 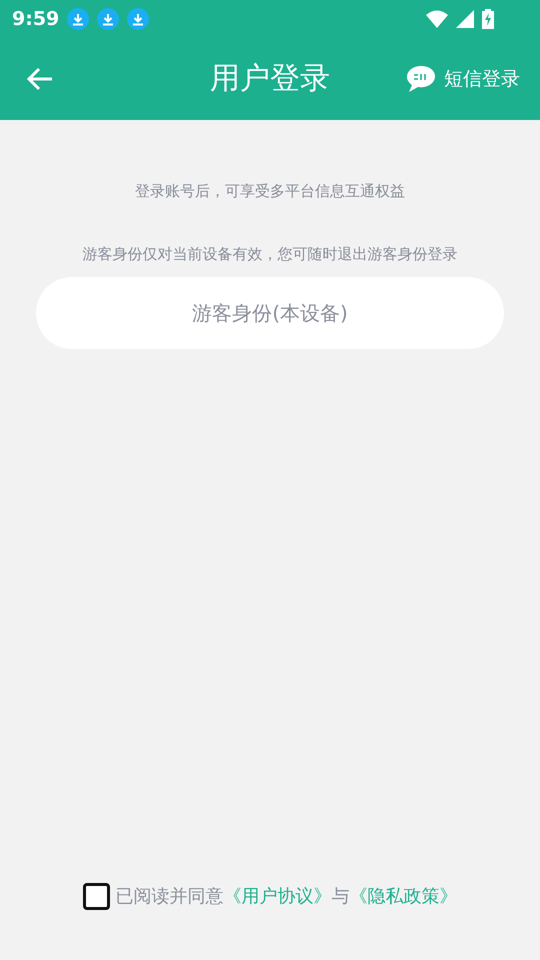 I want to click on agreement-link: 《用户协议》, so click(x=278, y=896).